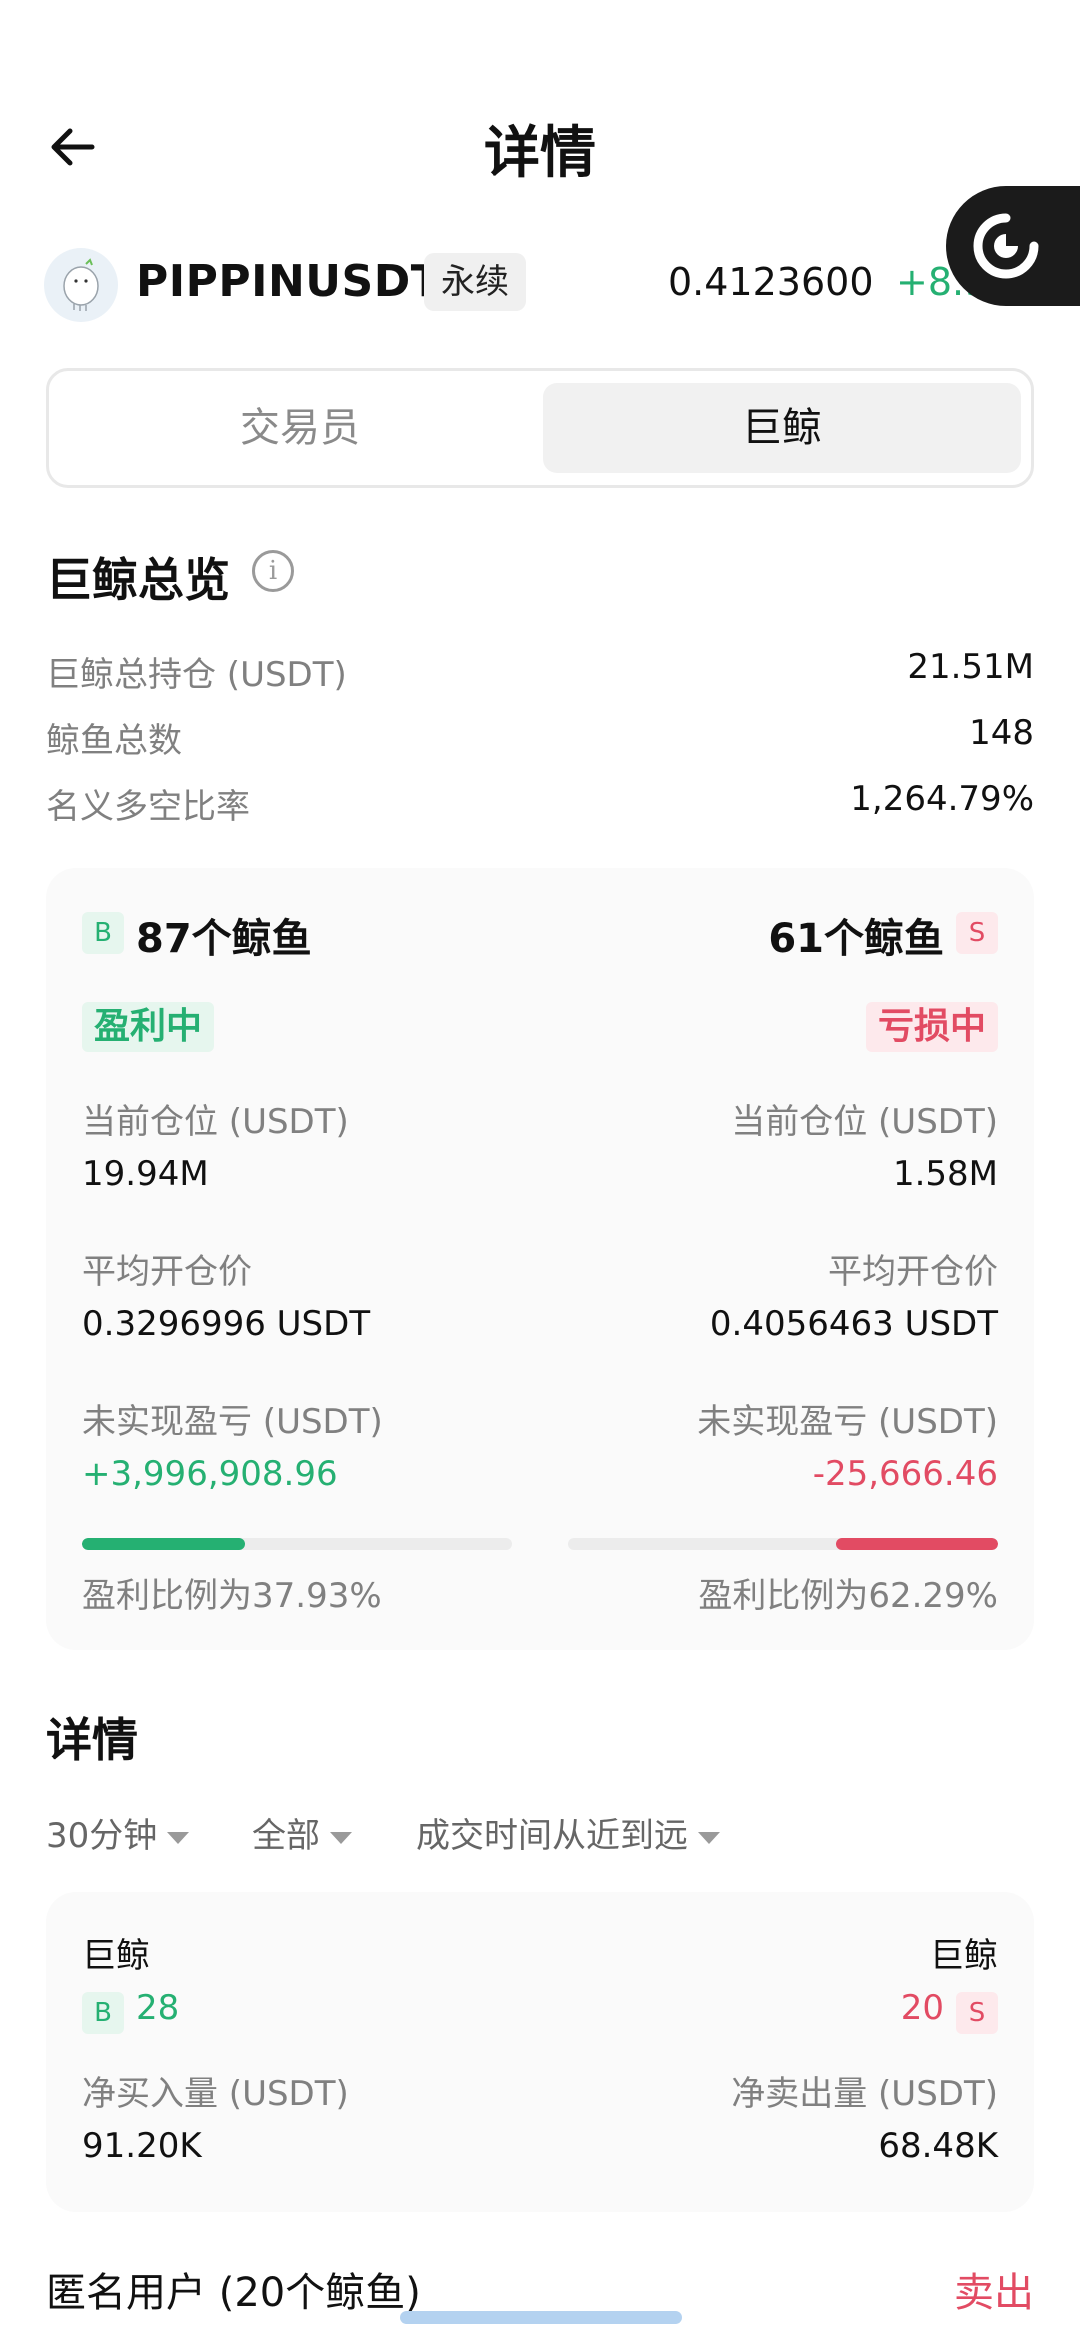 This screenshot has height=2340, width=1080. Describe the element at coordinates (1006, 246) in the screenshot. I see `assistant-logo-icon` at that location.